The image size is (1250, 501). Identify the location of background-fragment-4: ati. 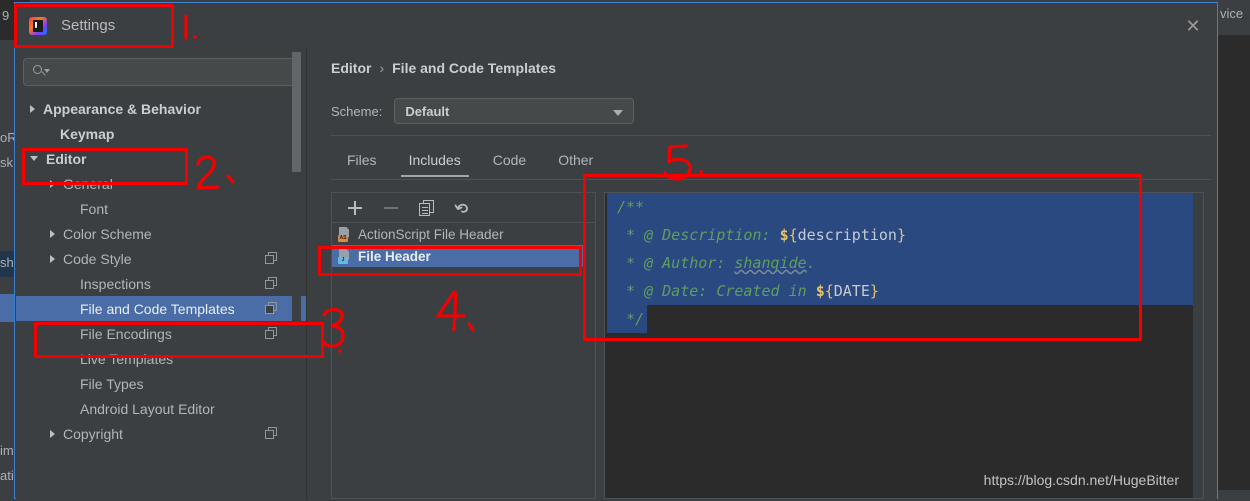
(7, 475).